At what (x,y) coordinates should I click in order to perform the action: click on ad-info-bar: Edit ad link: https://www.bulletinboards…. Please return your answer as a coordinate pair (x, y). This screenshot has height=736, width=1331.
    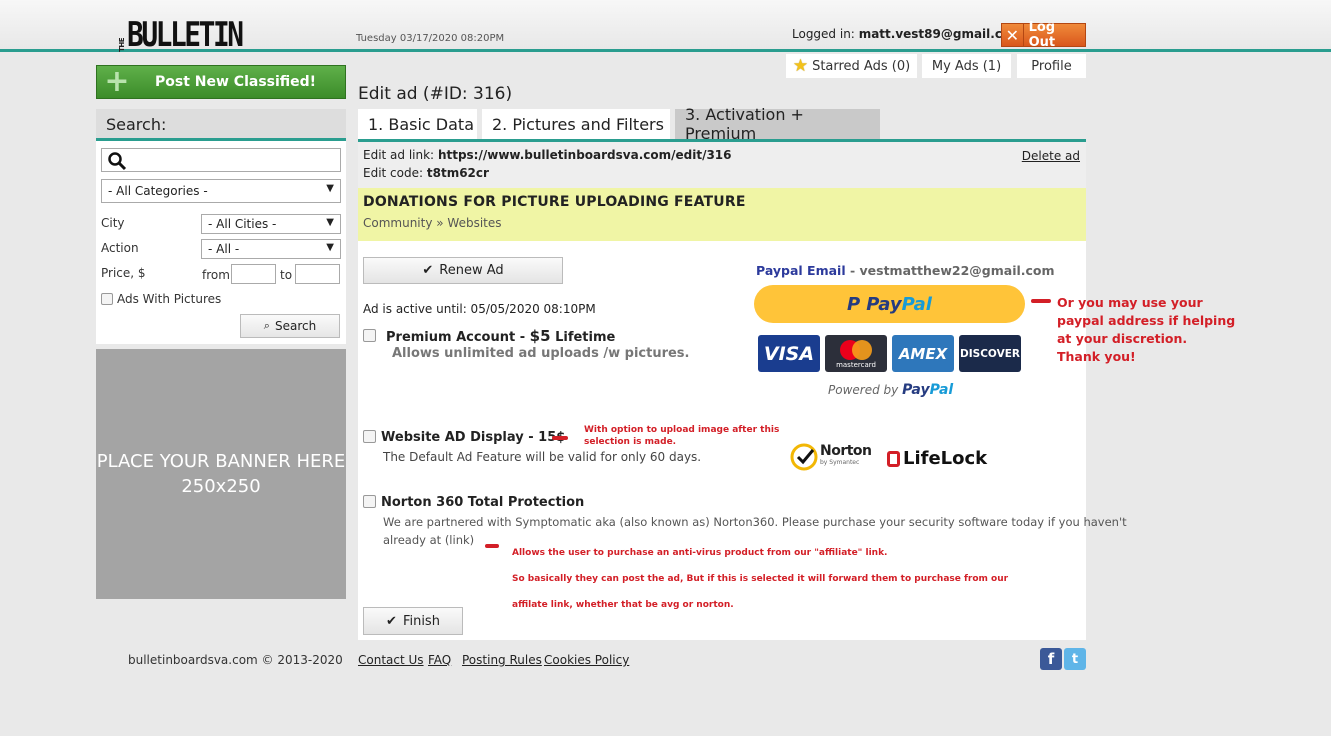
    Looking at the image, I should click on (722, 165).